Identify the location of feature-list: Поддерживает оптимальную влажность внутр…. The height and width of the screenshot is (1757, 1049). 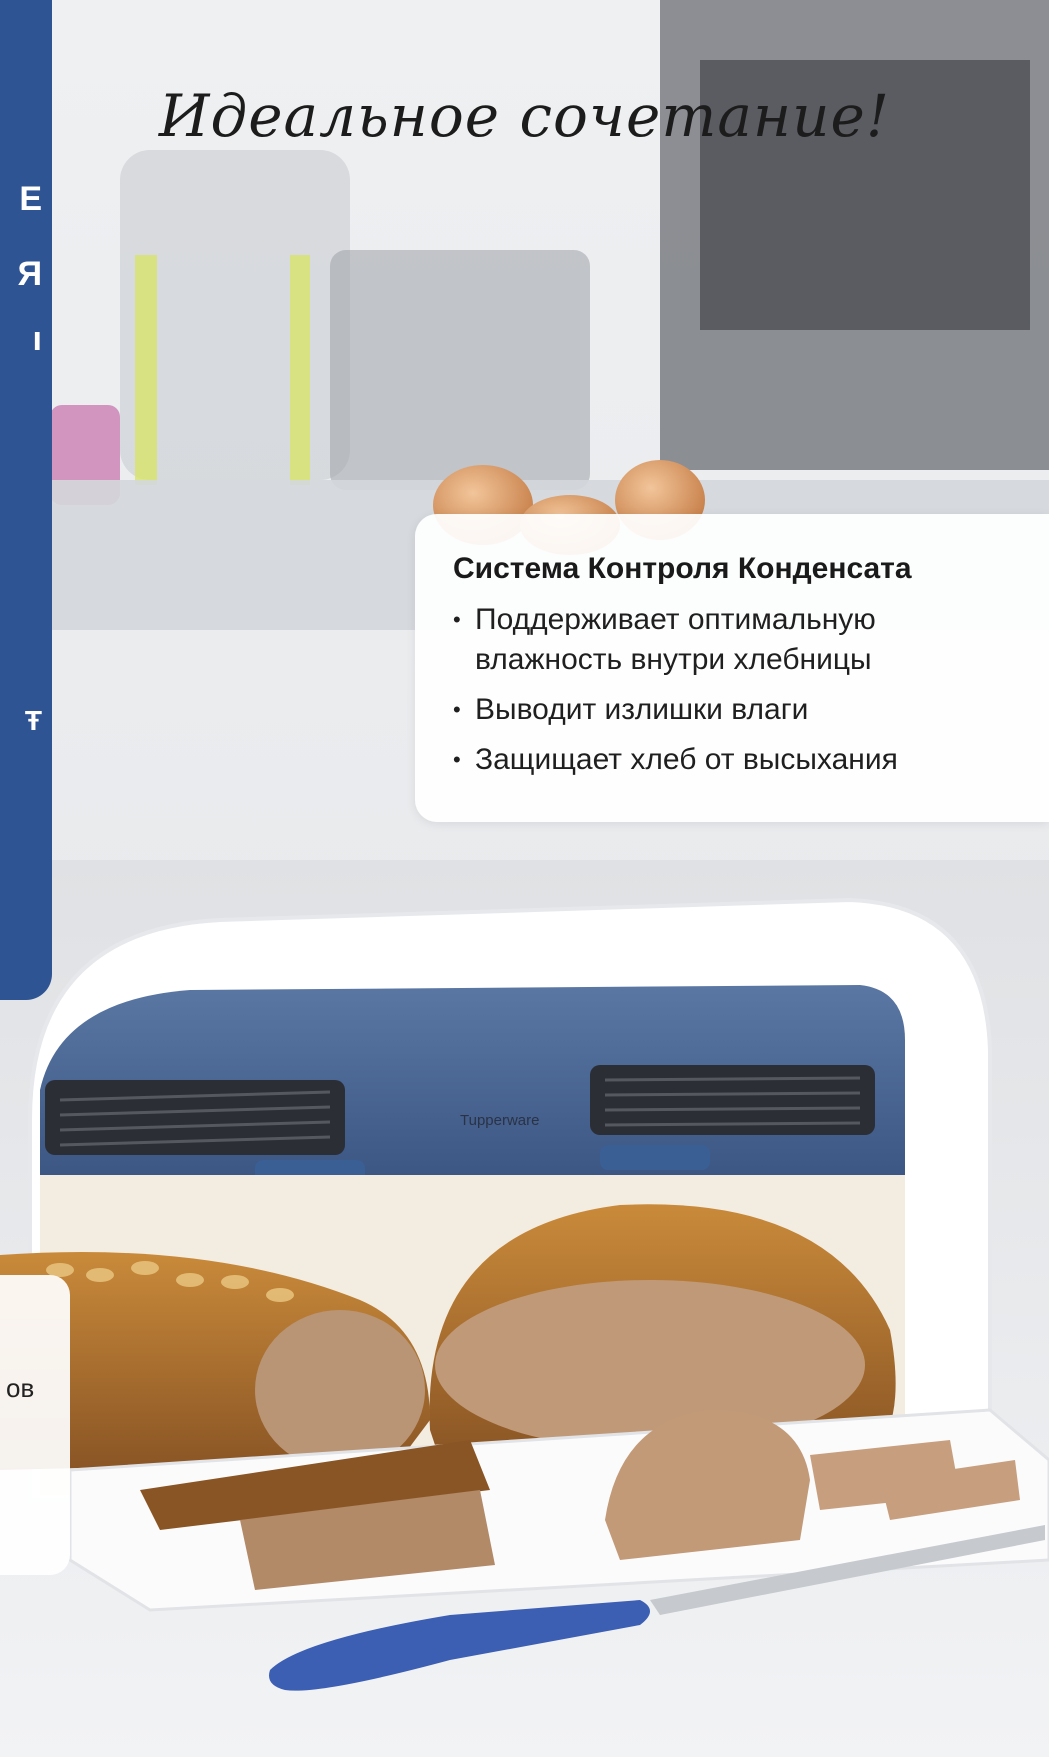
(734, 695).